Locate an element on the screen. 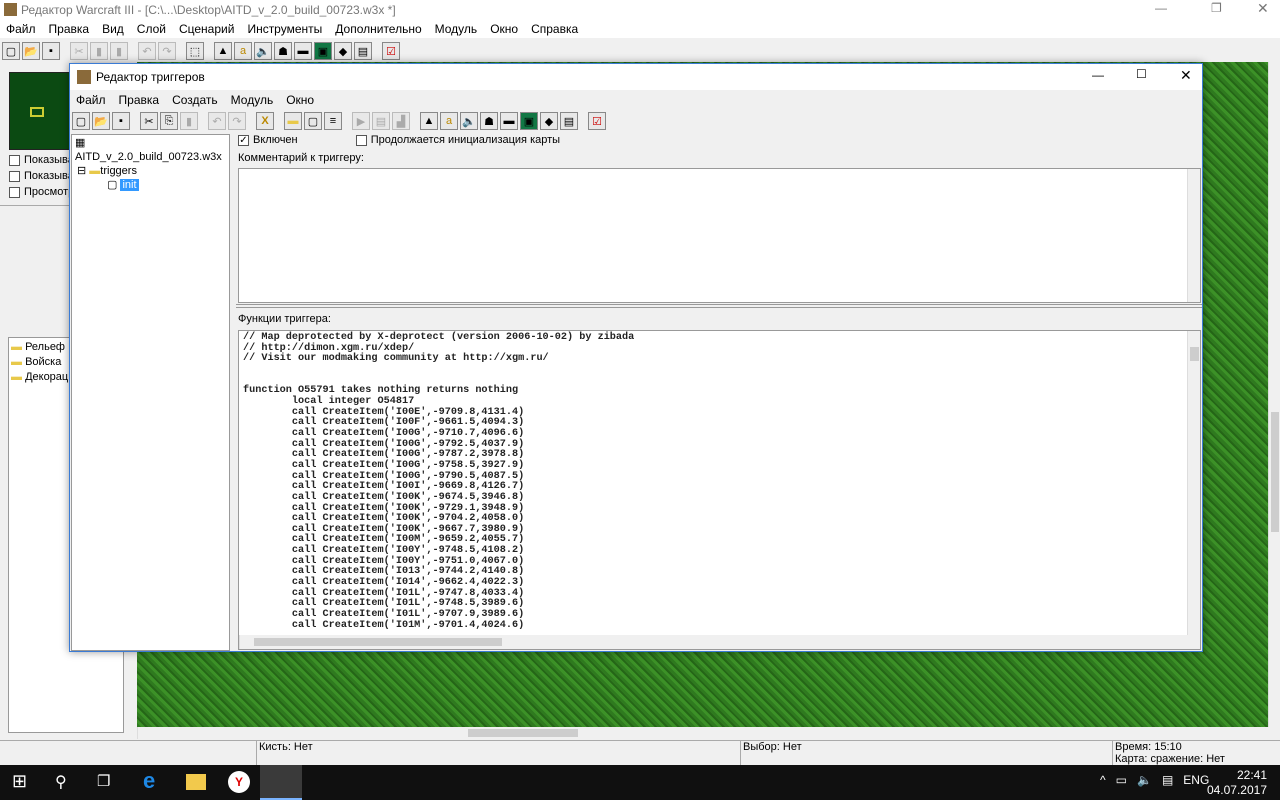  start-button: ⊞ is located at coordinates (19, 781).